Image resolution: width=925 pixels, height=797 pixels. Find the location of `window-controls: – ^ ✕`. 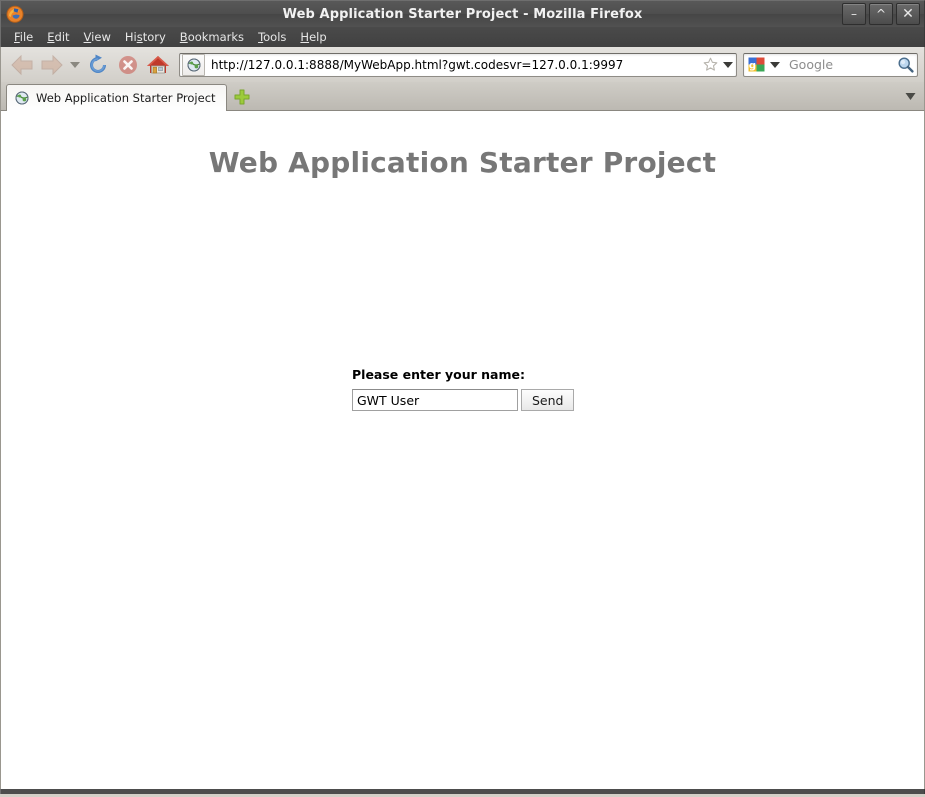

window-controls: – ^ ✕ is located at coordinates (881, 14).